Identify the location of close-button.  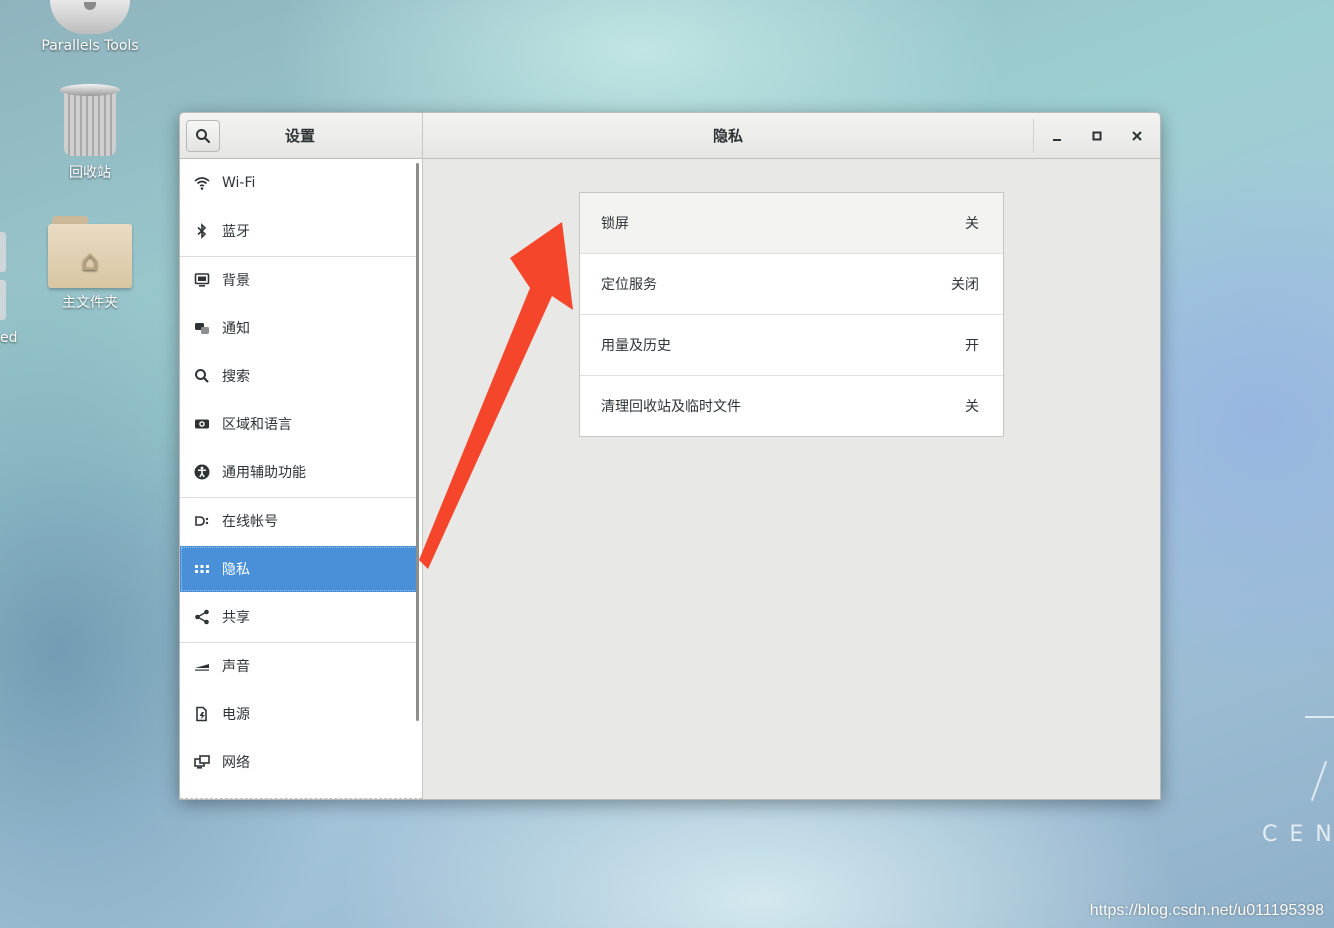
(1137, 136).